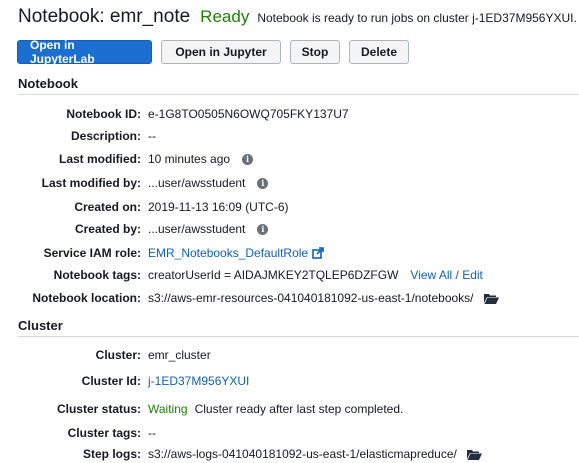 The image size is (579, 463). I want to click on service-role-link: EMR_Notebooks_DefaultRole, so click(228, 253).